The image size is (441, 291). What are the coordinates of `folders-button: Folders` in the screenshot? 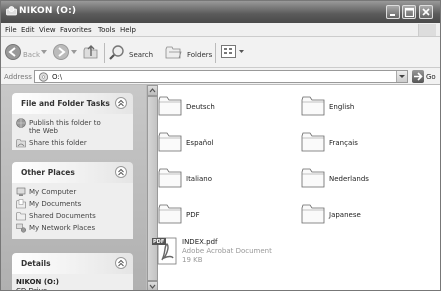 It's located at (199, 55).